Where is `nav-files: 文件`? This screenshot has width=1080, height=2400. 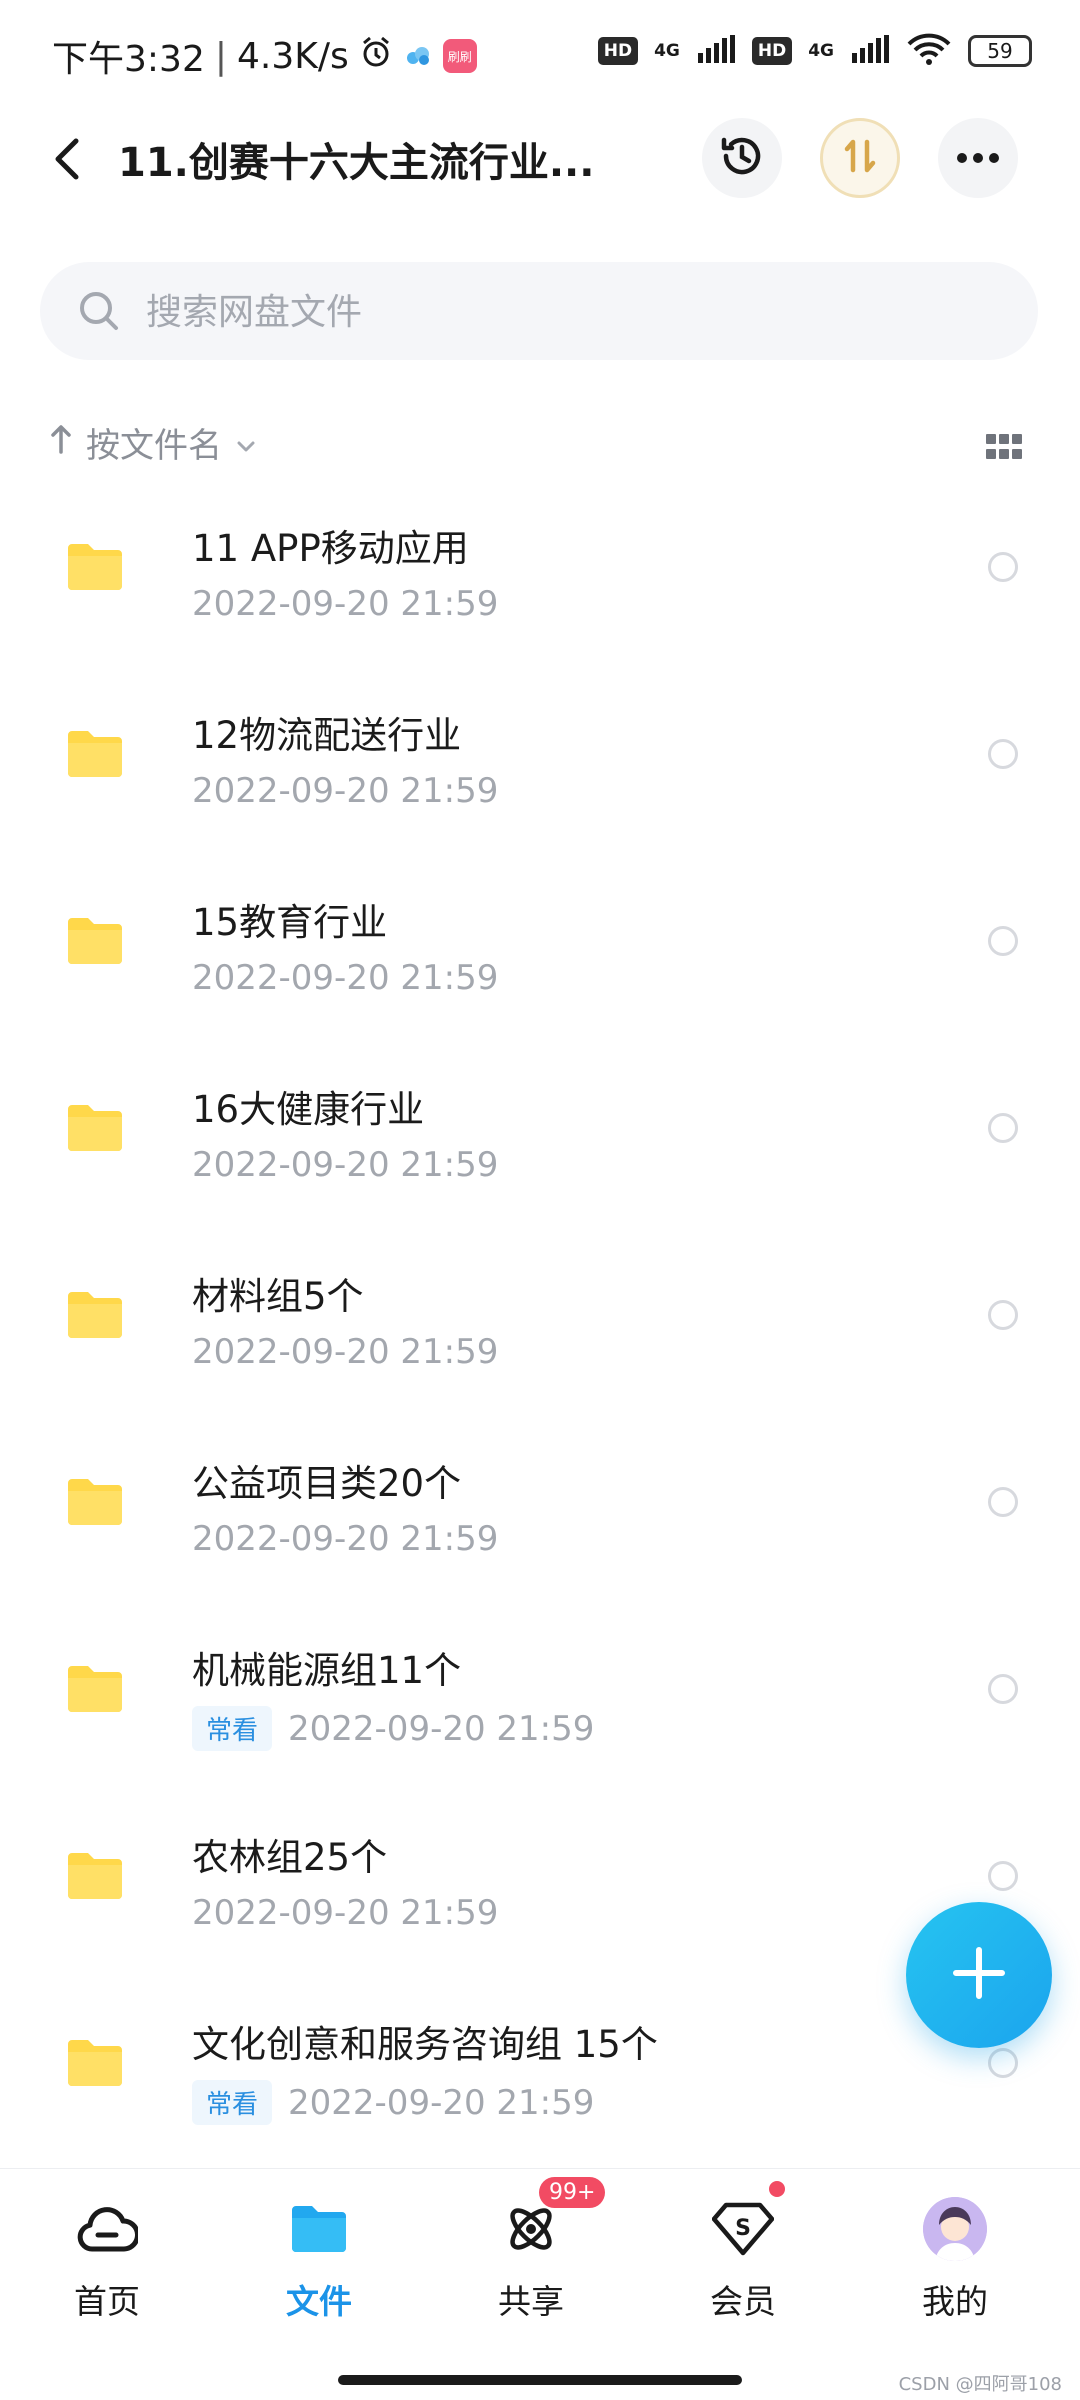 nav-files: 文件 is located at coordinates (319, 2272).